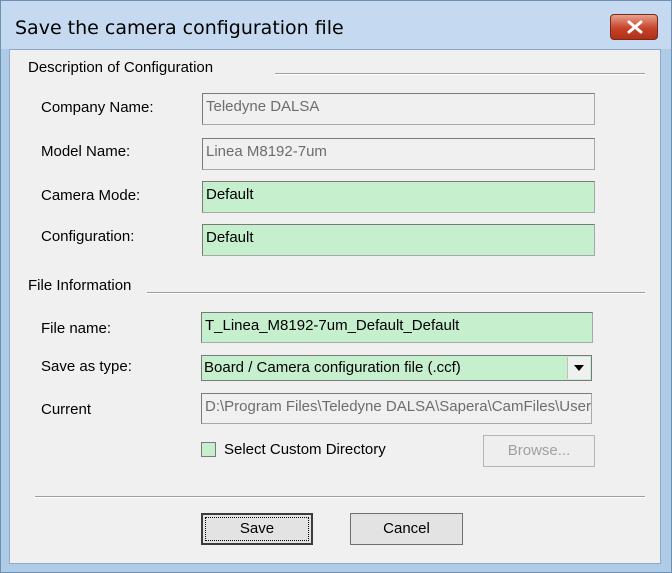 The image size is (672, 573). Describe the element at coordinates (332, 367) in the screenshot. I see `save-as-type-value: Board / Camera configuration file (.ccf)` at that location.